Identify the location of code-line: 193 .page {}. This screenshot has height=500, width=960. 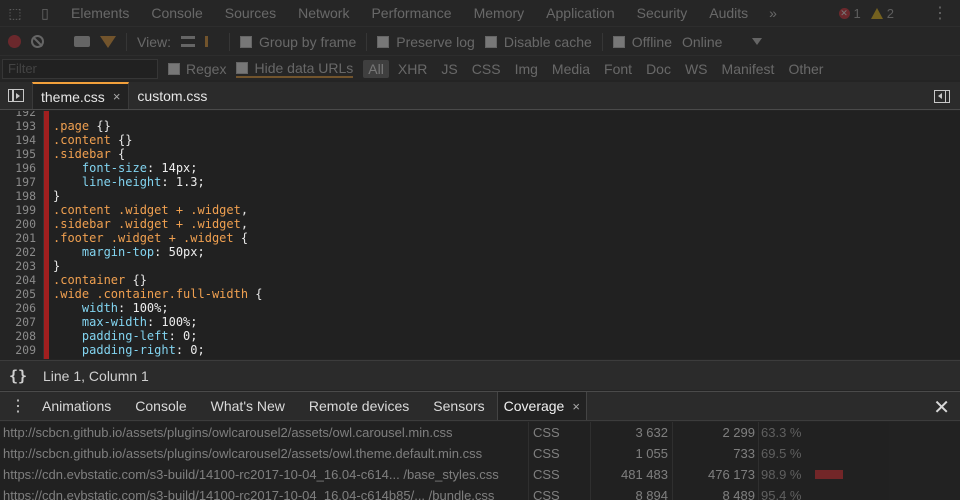
(480, 126).